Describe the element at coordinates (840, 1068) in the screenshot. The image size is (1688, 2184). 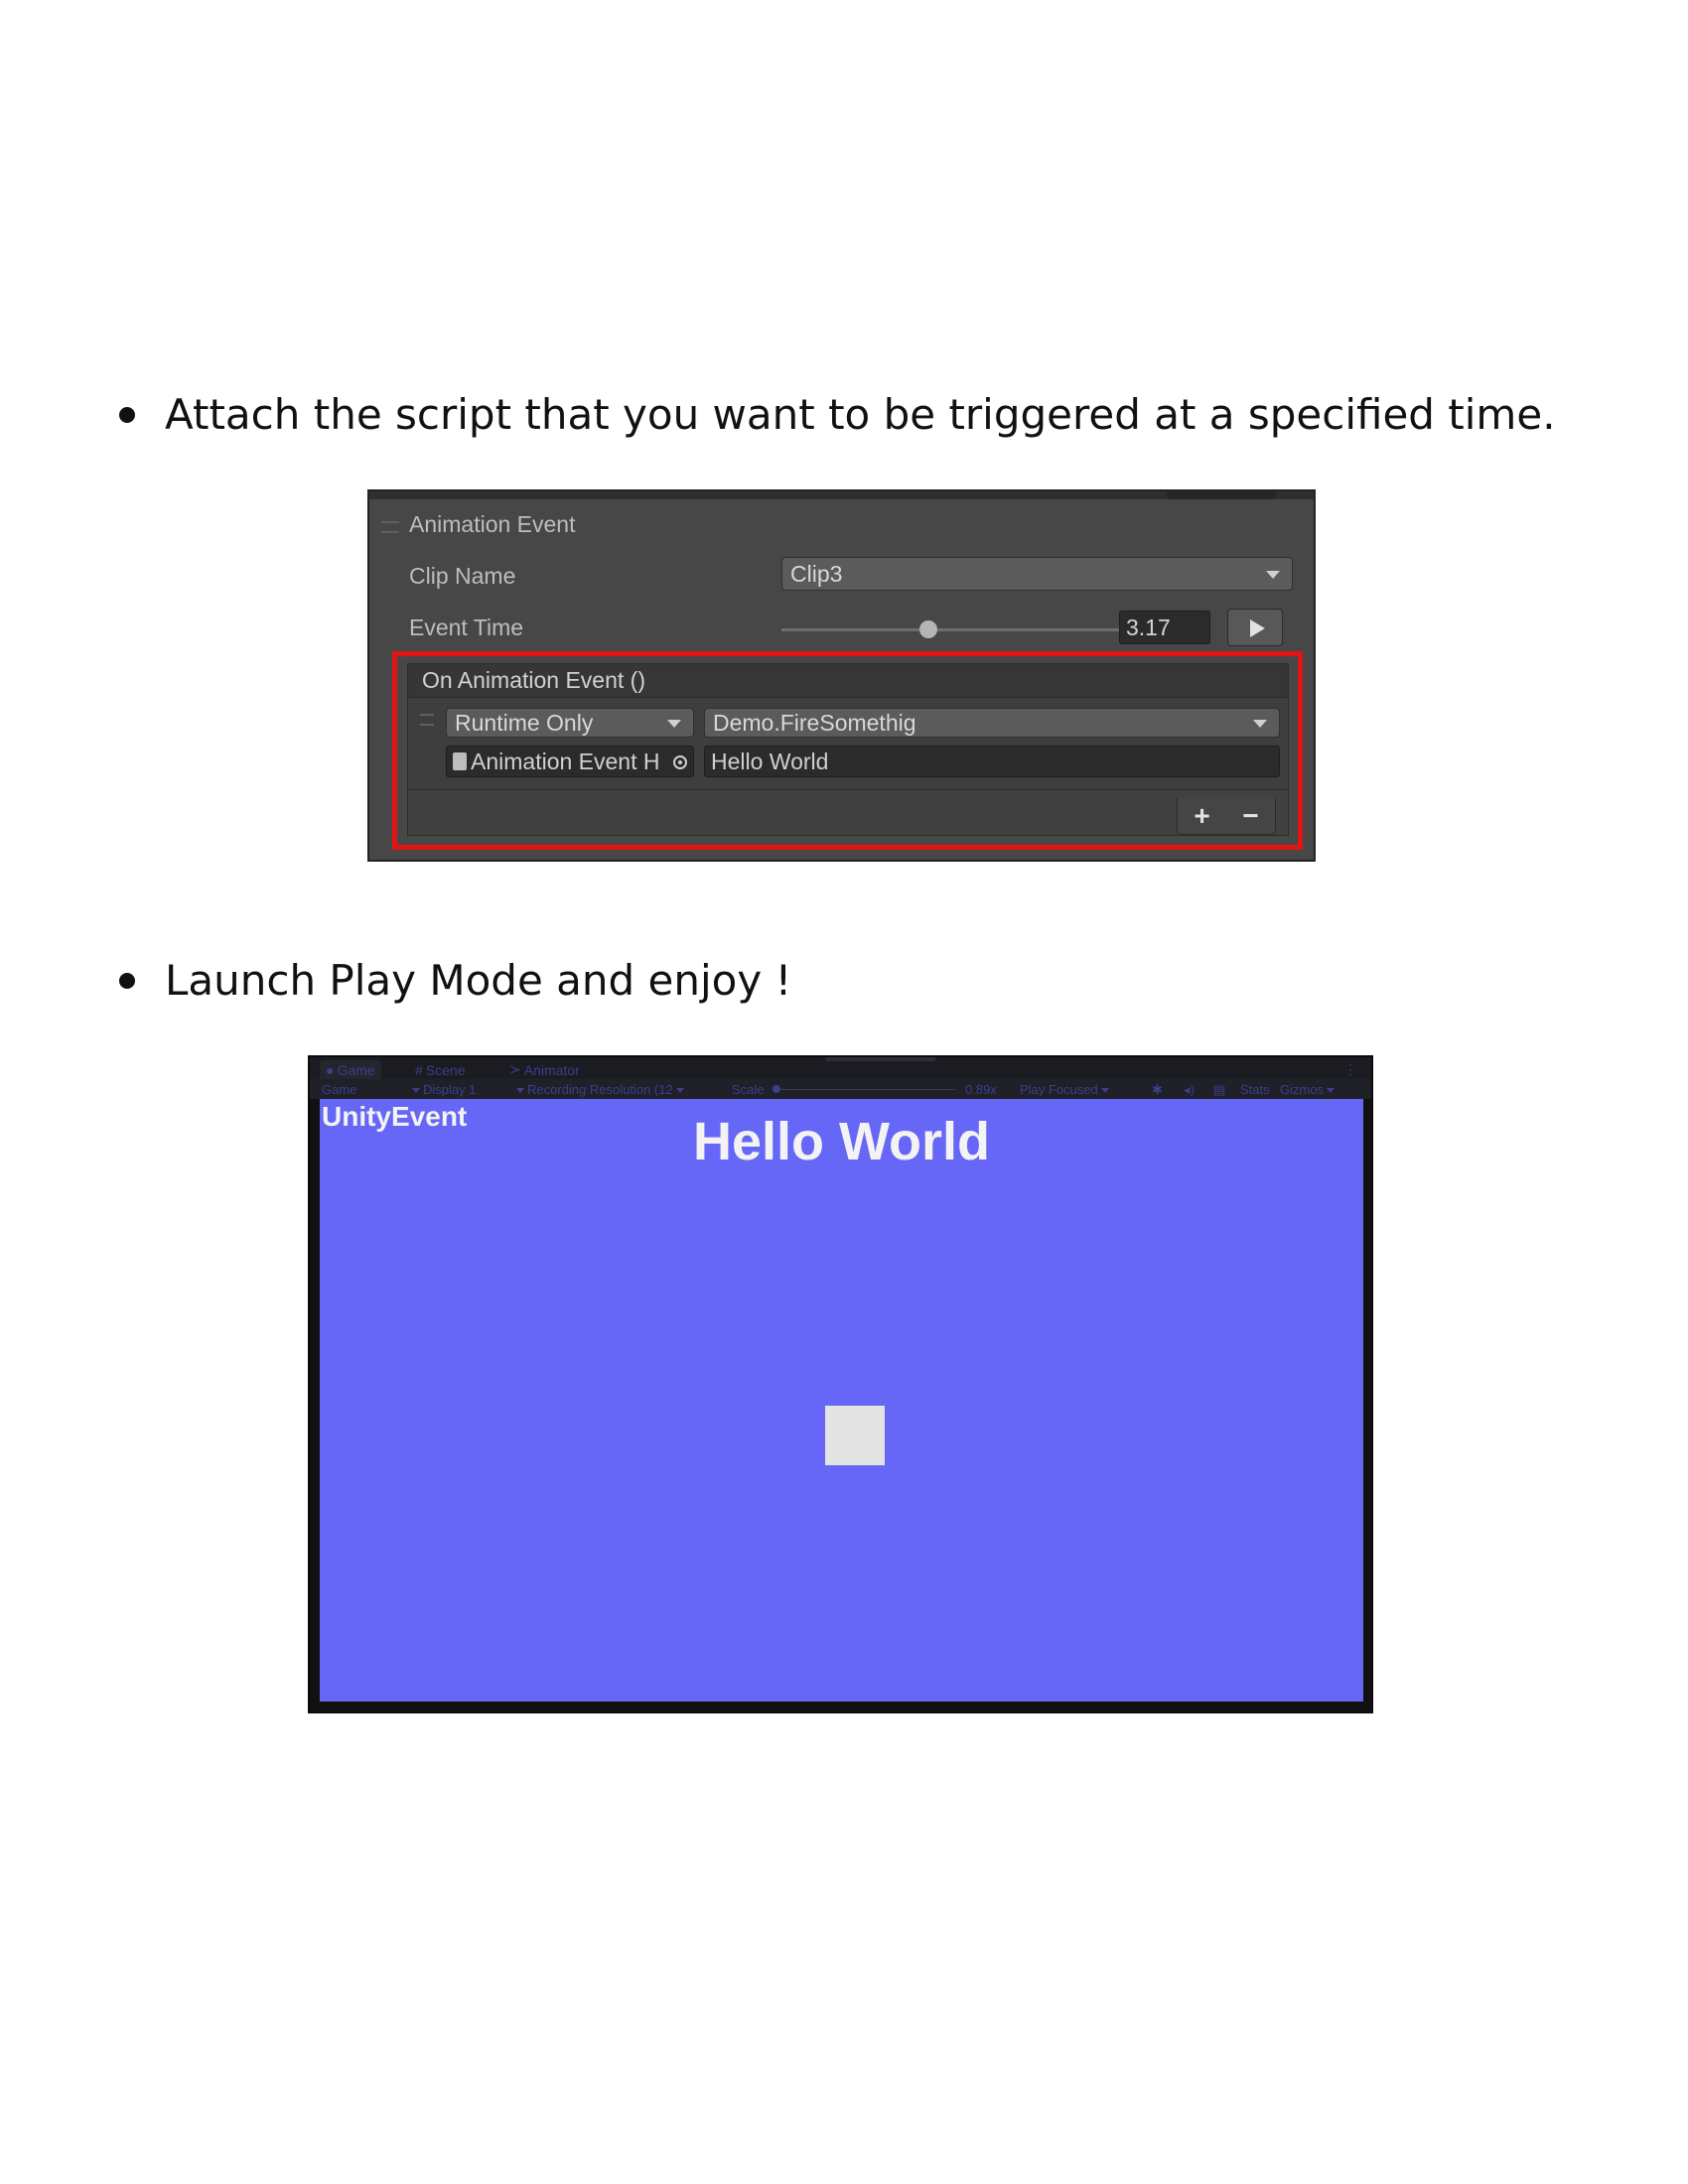
I see `editor-tab-bar: ● Game # Scene ≻ Animator ⋮` at that location.